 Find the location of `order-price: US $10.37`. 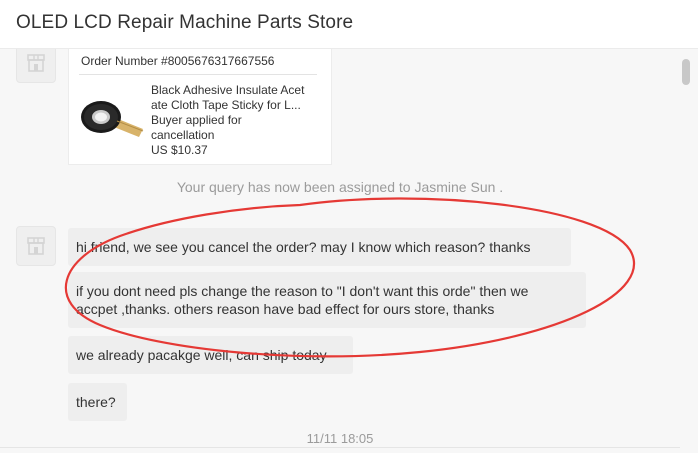

order-price: US $10.37 is located at coordinates (179, 150).